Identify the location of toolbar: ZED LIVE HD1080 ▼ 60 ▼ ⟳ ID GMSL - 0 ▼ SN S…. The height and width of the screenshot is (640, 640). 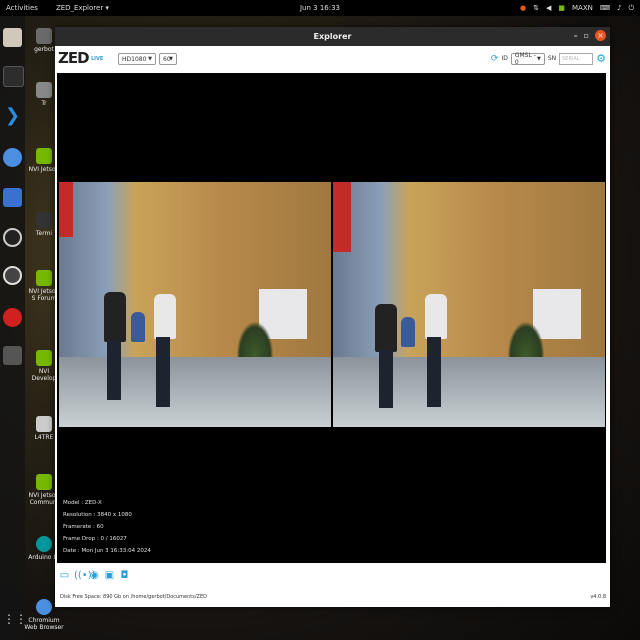
(332, 59).